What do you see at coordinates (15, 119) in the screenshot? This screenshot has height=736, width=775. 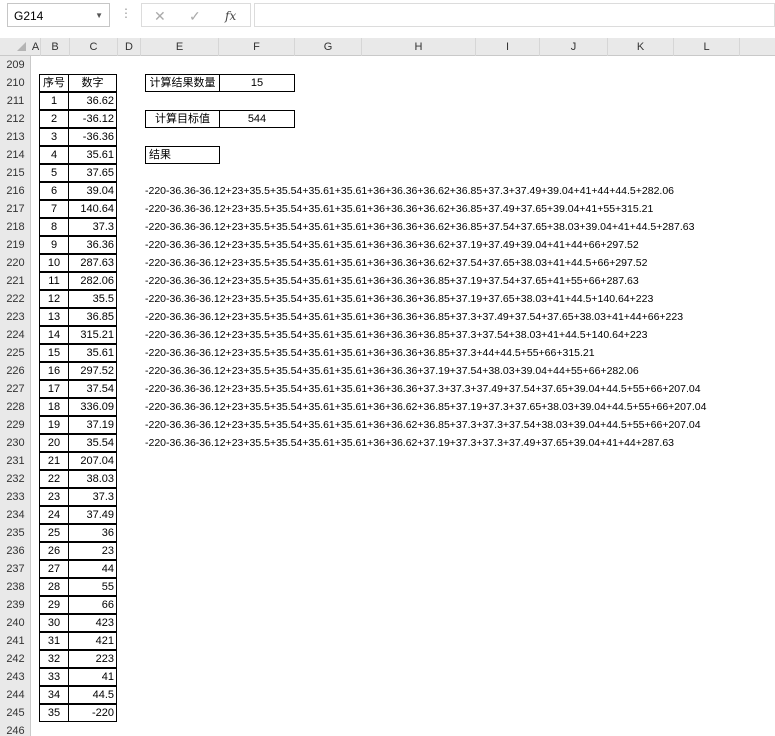 I see `row-header-212: 212` at bounding box center [15, 119].